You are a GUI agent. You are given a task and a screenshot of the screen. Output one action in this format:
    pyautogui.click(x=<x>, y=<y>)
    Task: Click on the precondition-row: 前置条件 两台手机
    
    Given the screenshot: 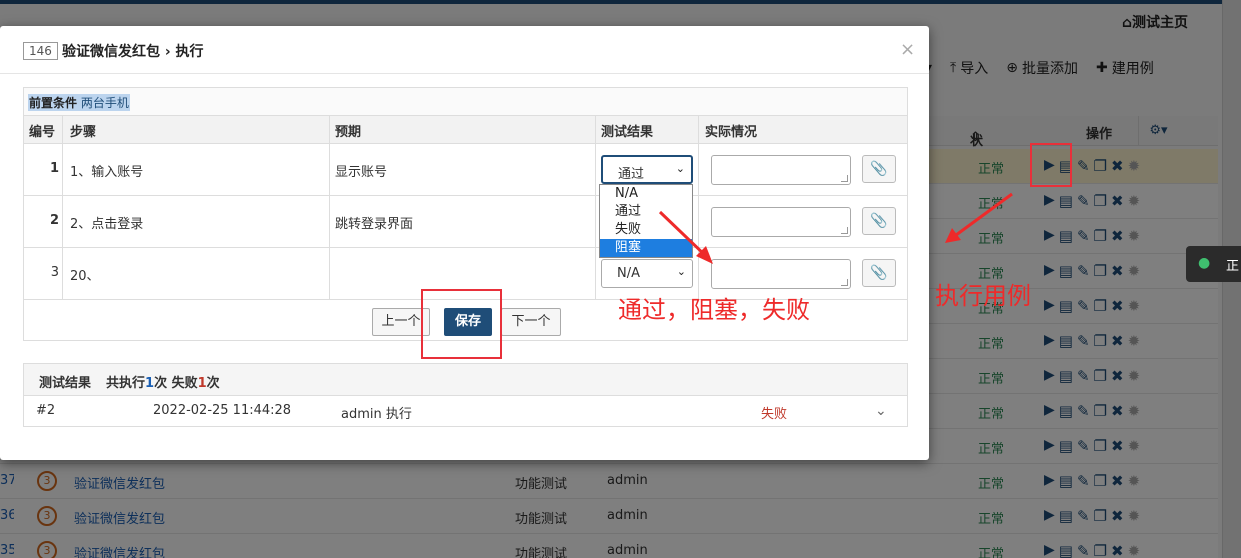 What is the action you would take?
    pyautogui.click(x=465, y=102)
    